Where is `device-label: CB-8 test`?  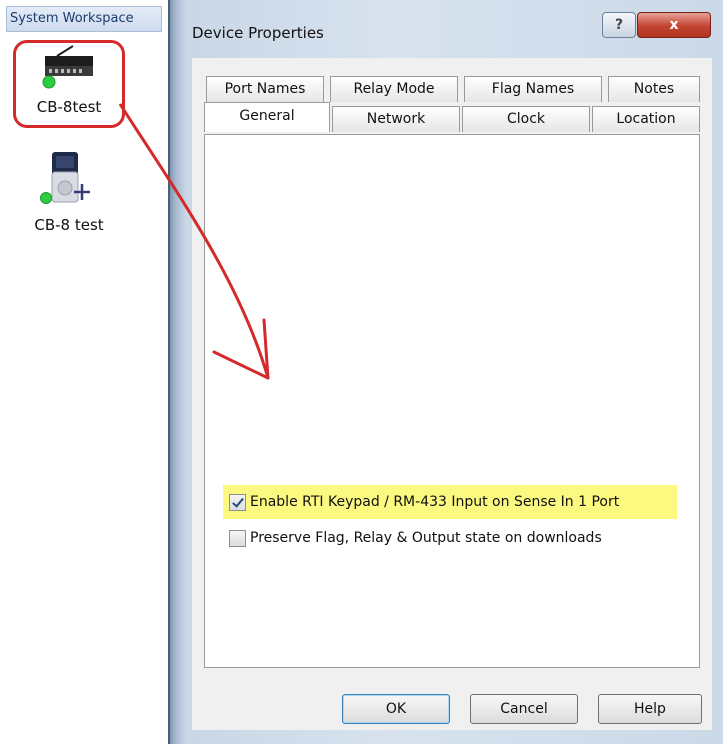
device-label: CB-8 test is located at coordinates (69, 225).